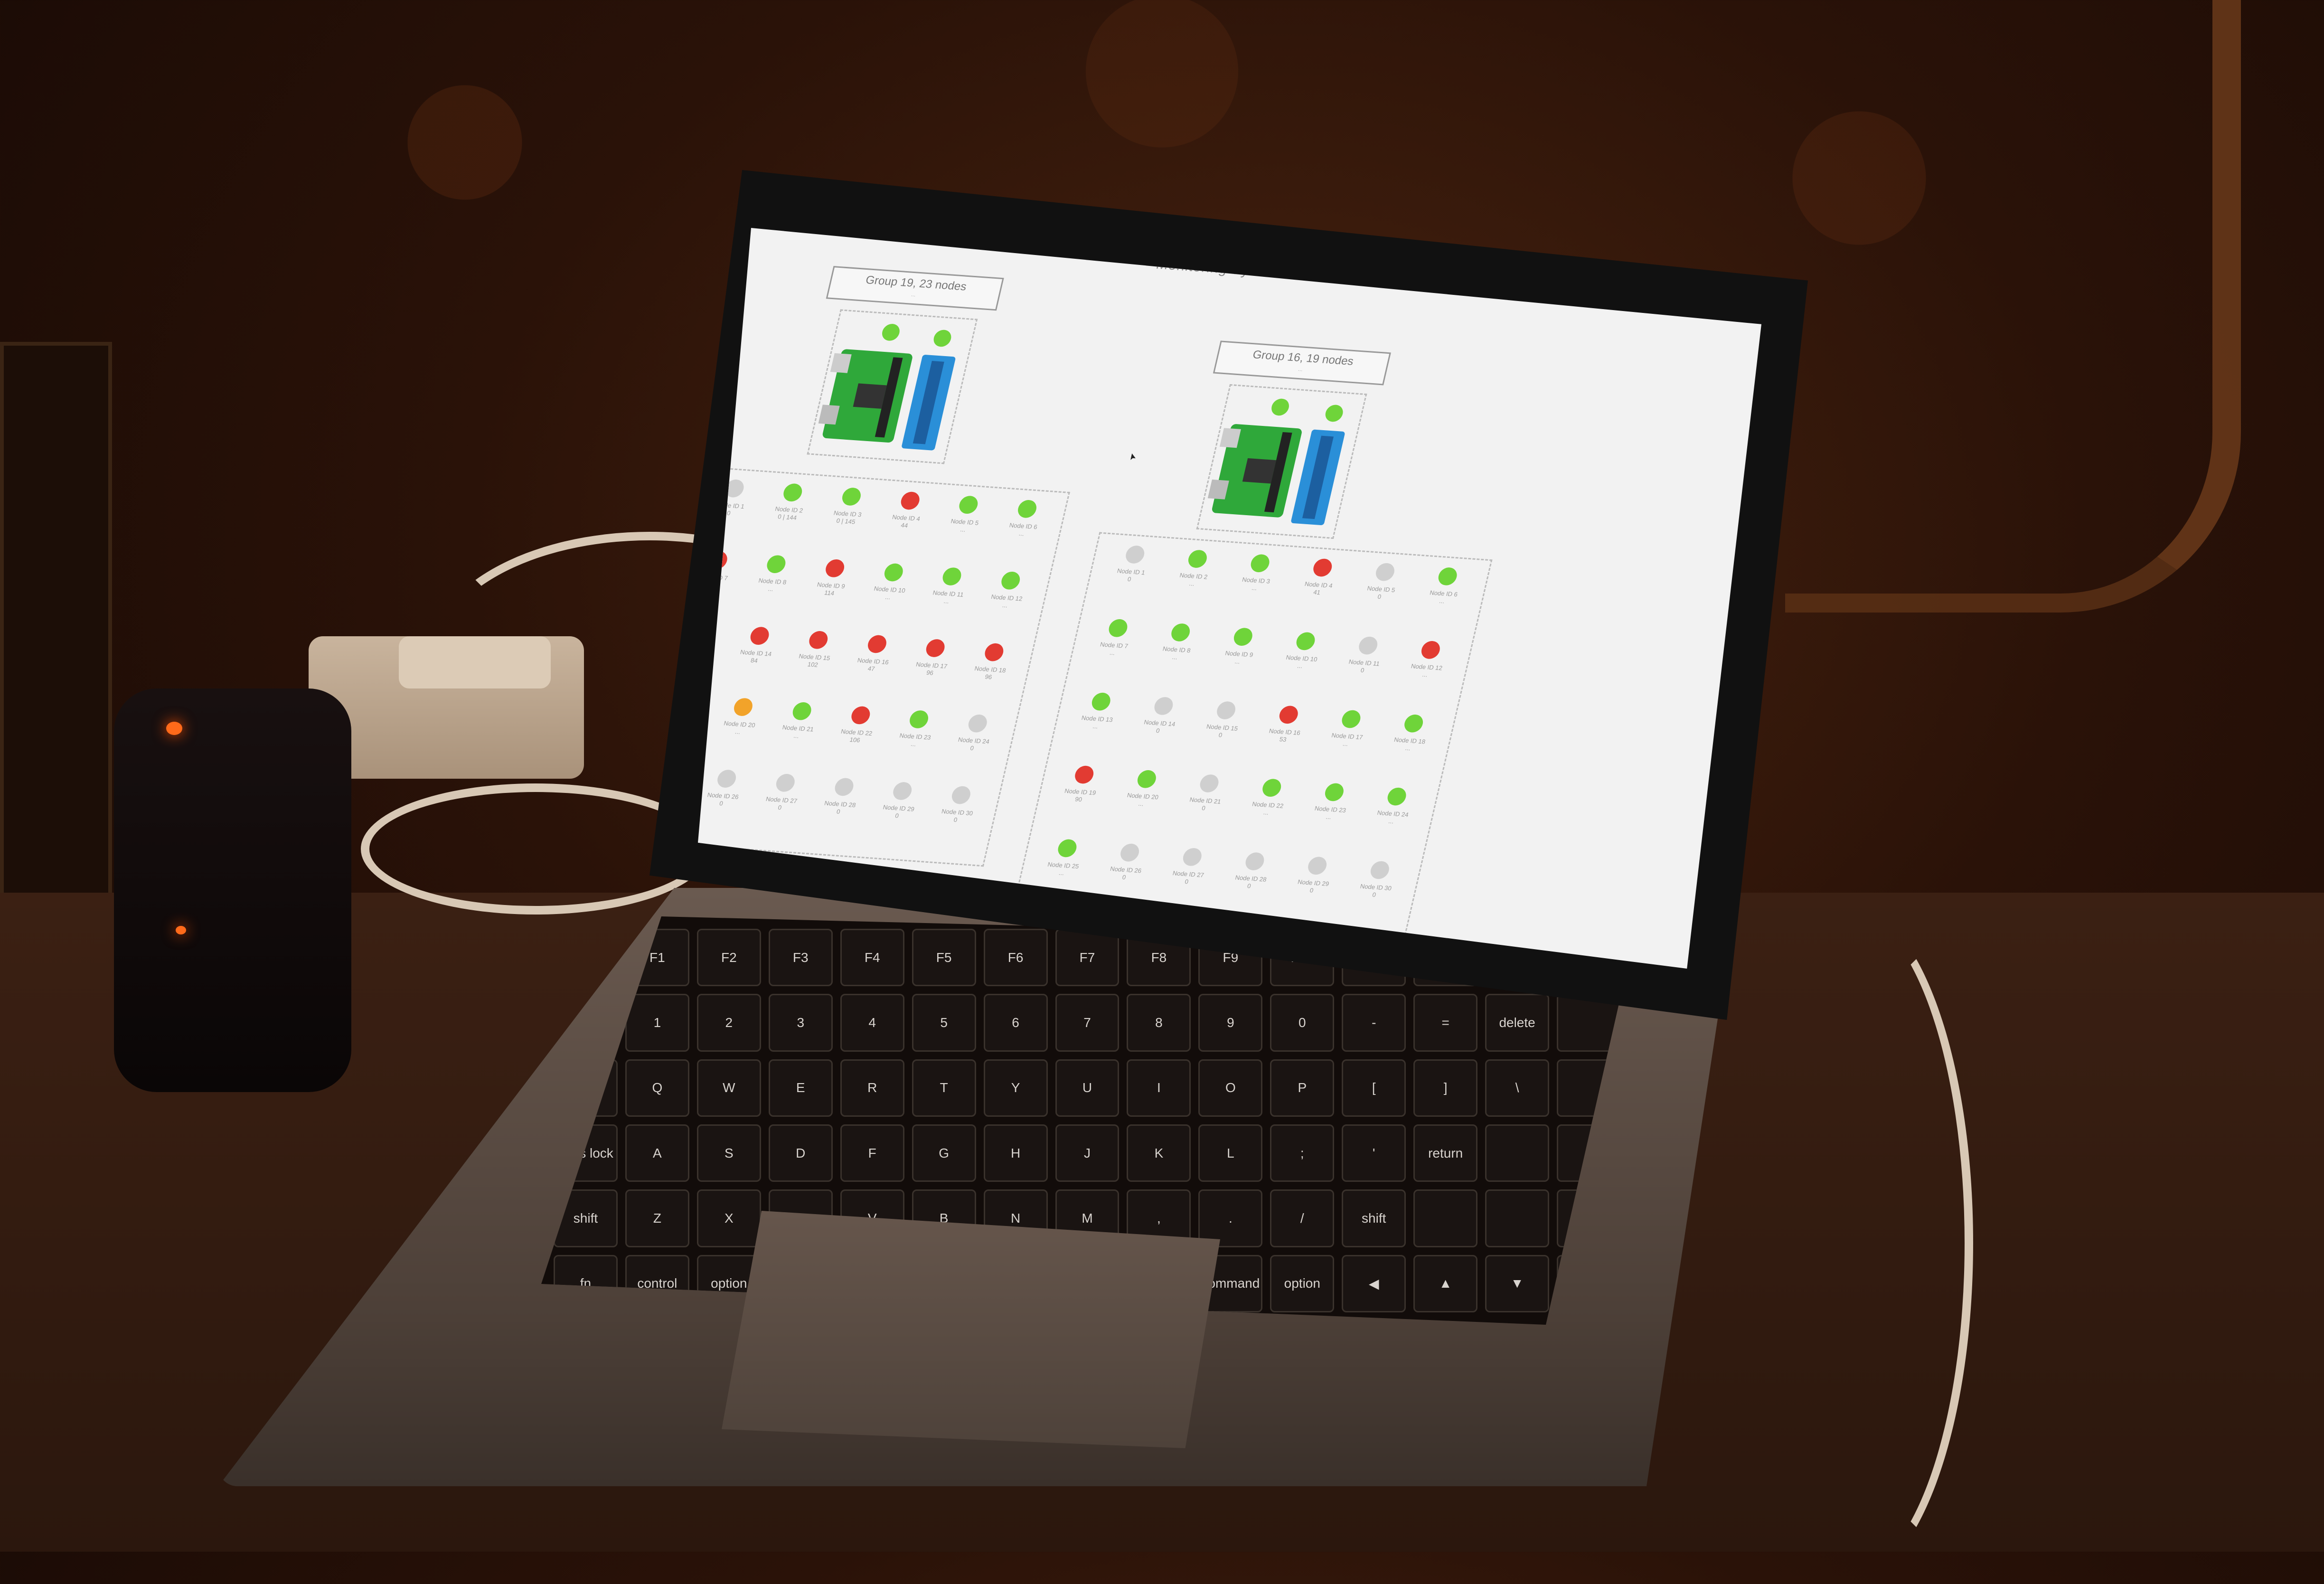 This screenshot has height=1584, width=2324. What do you see at coordinates (1302, 1153) in the screenshot?
I see `keyboard-key: ;` at bounding box center [1302, 1153].